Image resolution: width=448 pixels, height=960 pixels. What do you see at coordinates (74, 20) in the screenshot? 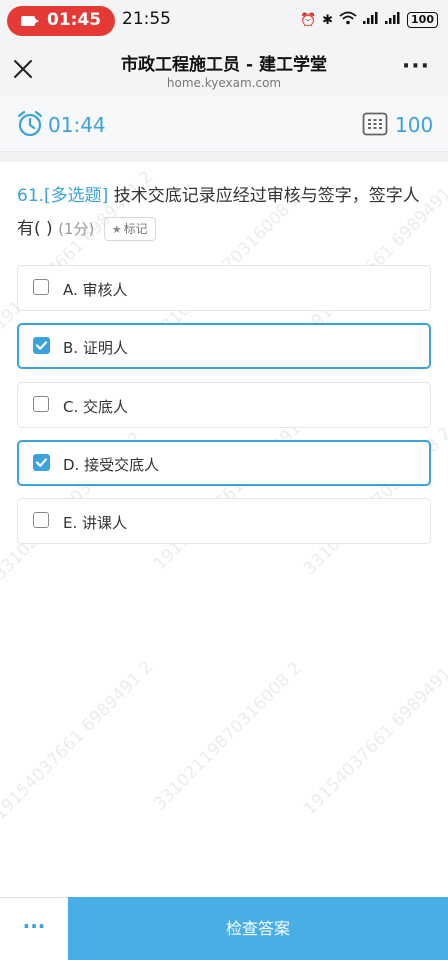
I see `recording-time: 01:45` at bounding box center [74, 20].